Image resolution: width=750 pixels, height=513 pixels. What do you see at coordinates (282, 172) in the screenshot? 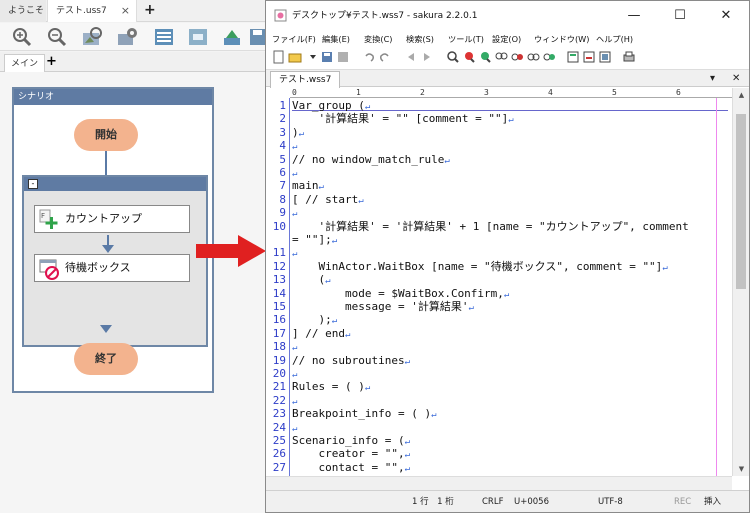
I see `line-number: 6` at bounding box center [282, 172].